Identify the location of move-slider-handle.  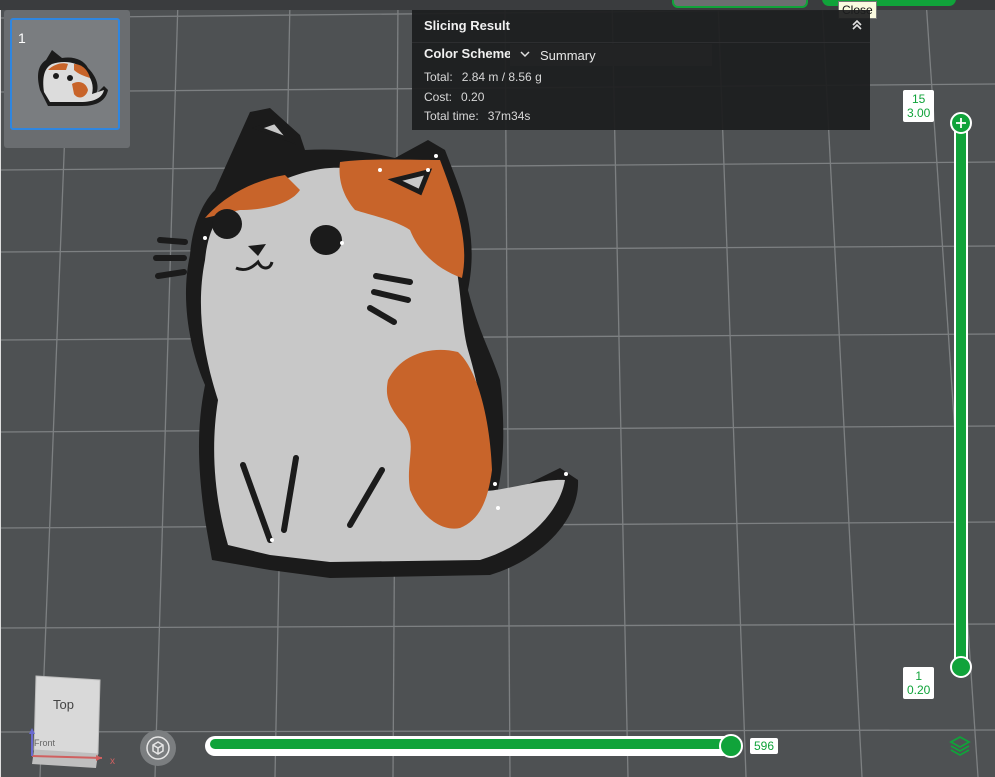
(731, 746).